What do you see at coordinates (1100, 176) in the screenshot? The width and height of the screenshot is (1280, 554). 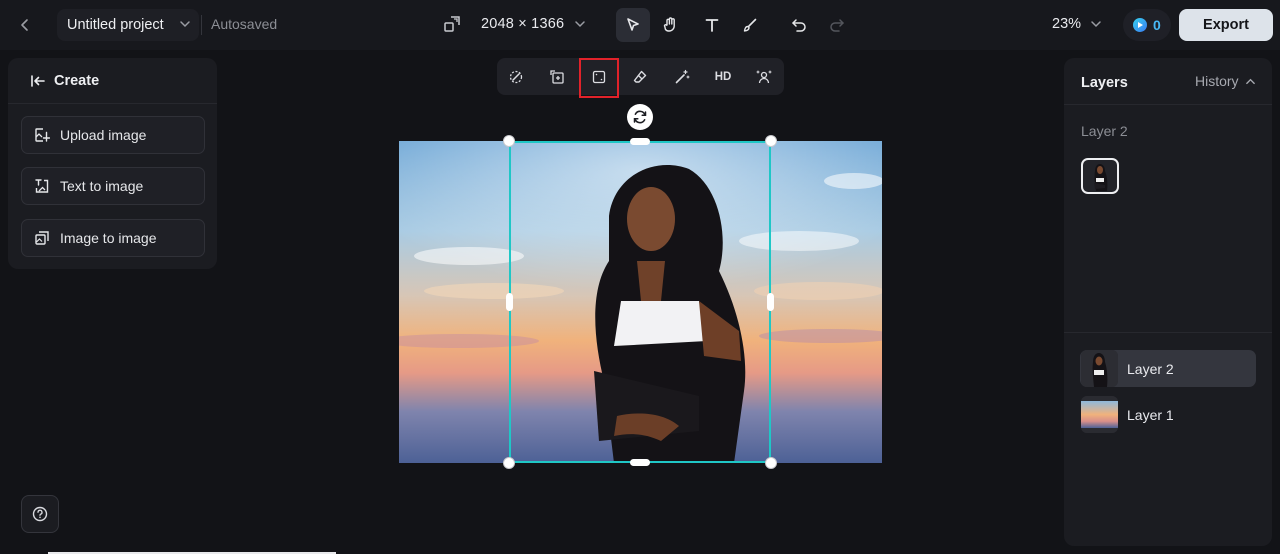 I see `selected-layer-thumbnail` at bounding box center [1100, 176].